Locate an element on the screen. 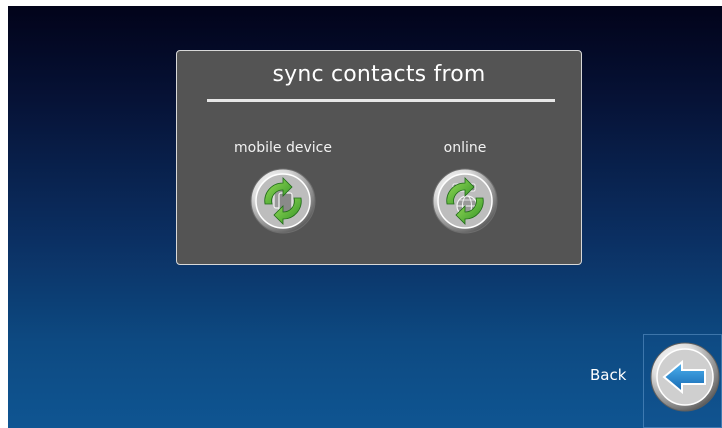  dialog-title: sync contacts from is located at coordinates (379, 74).